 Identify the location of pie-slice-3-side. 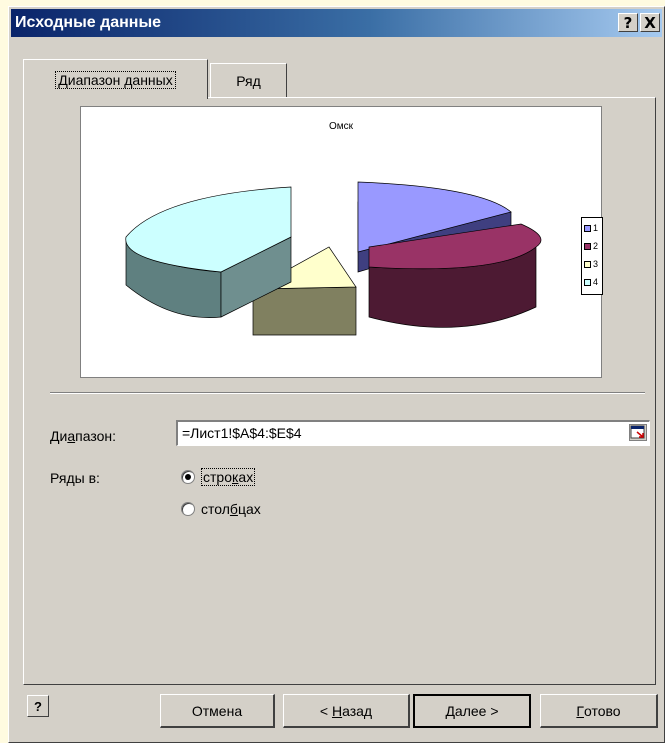
(304, 311).